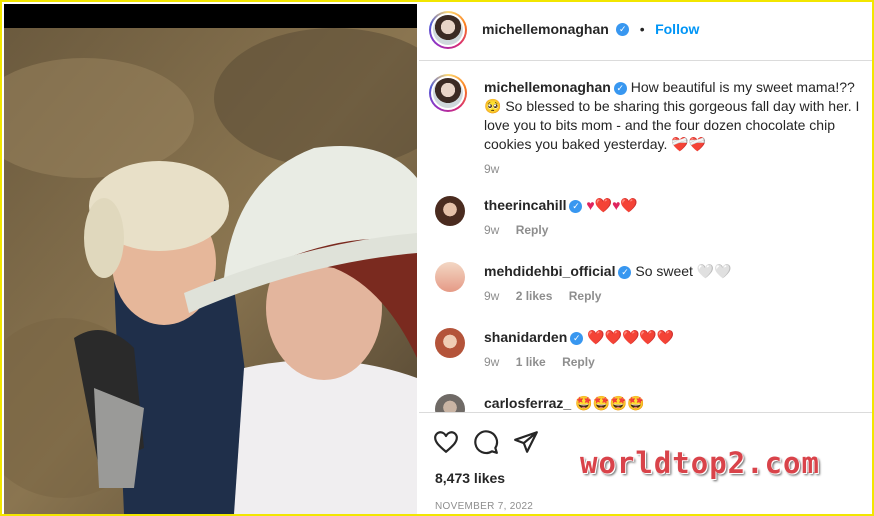 The width and height of the screenshot is (874, 516). Describe the element at coordinates (492, 169) in the screenshot. I see `caption-time: 9w` at that location.